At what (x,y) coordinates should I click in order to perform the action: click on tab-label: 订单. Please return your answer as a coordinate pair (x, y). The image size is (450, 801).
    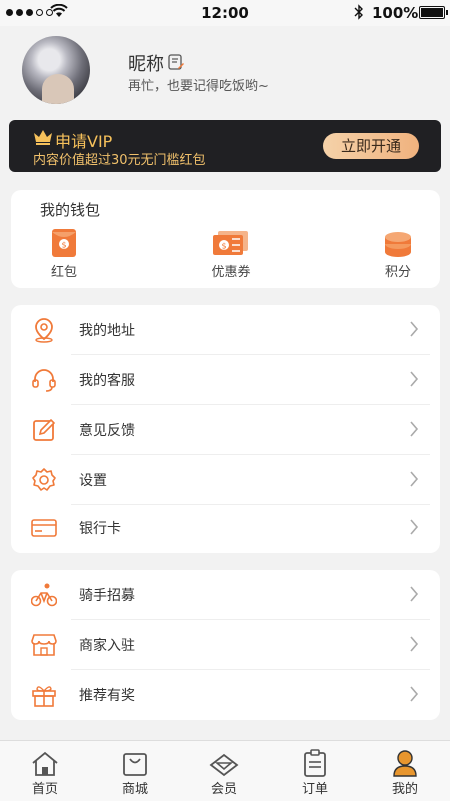
    Looking at the image, I should click on (314, 789).